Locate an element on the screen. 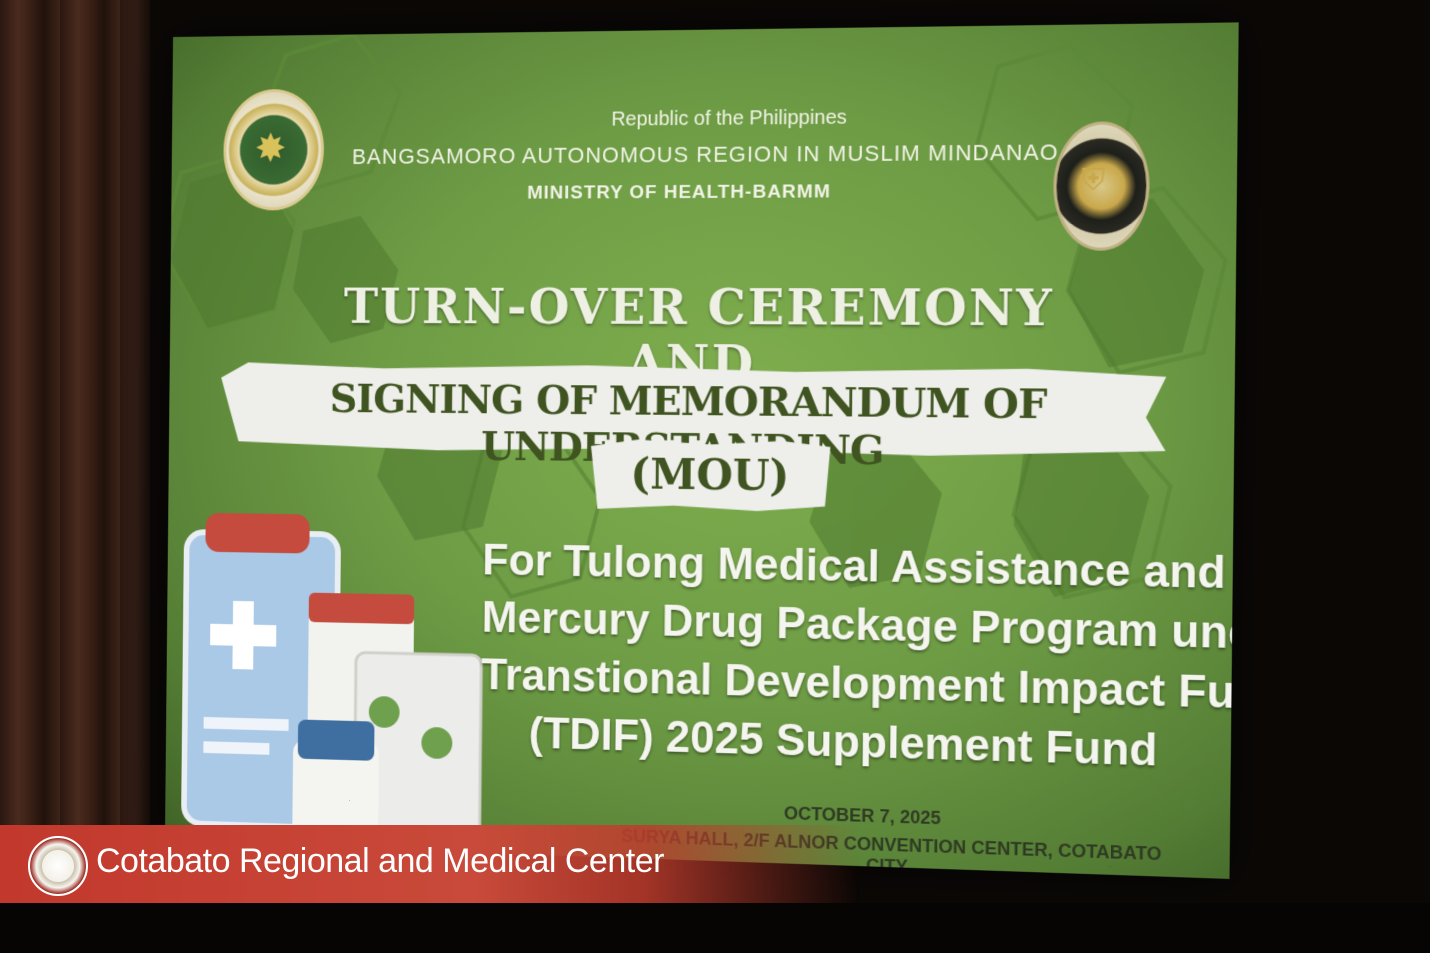 This screenshot has width=1430, height=953. crmc-logo is located at coordinates (58, 866).